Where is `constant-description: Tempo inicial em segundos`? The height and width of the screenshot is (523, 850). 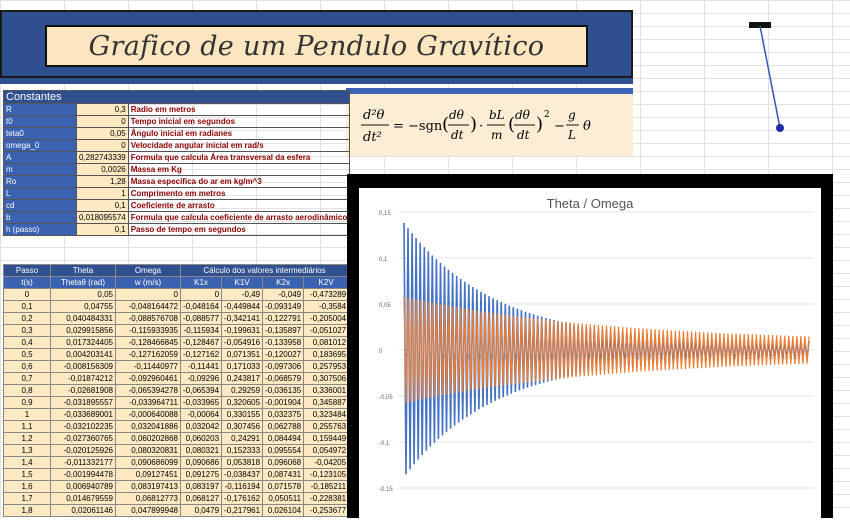
constant-description: Tempo inicial em segundos is located at coordinates (239, 121).